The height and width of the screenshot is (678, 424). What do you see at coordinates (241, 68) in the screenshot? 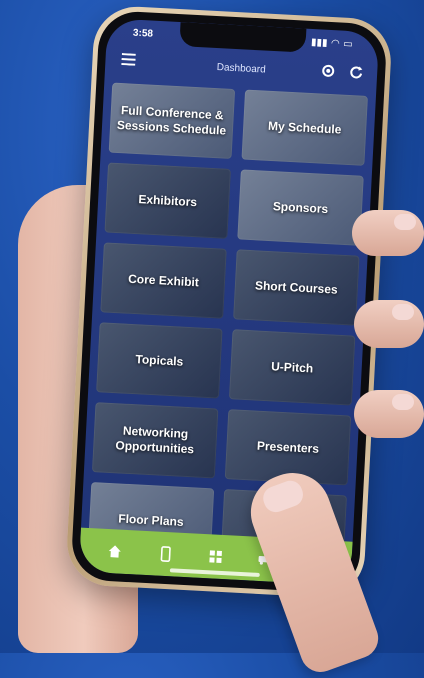
I see `page-title: Dashboard` at bounding box center [241, 68].